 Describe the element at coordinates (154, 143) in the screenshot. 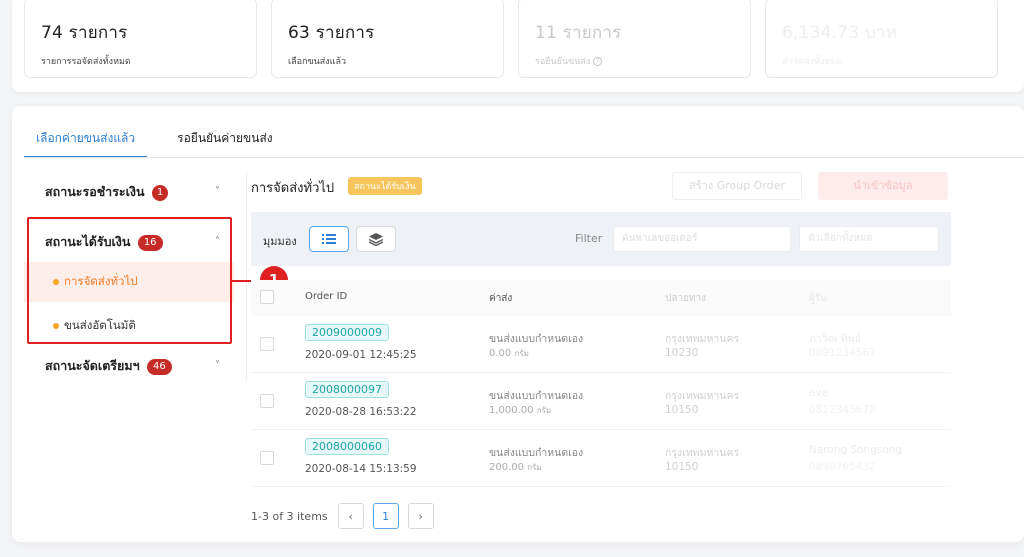

I see `tab-bar: เลือกค่ายขนส่งแล้ว รอยืนยันค่ายขนส่ง` at that location.